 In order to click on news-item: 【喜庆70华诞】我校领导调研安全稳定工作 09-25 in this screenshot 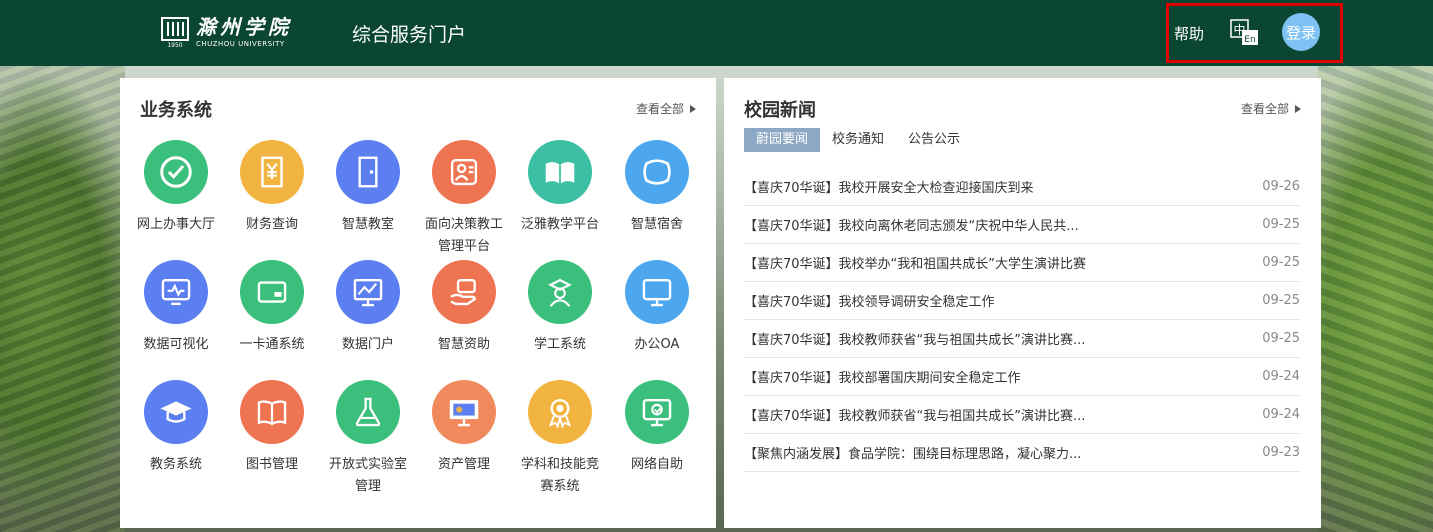, I will do `click(1022, 301)`.